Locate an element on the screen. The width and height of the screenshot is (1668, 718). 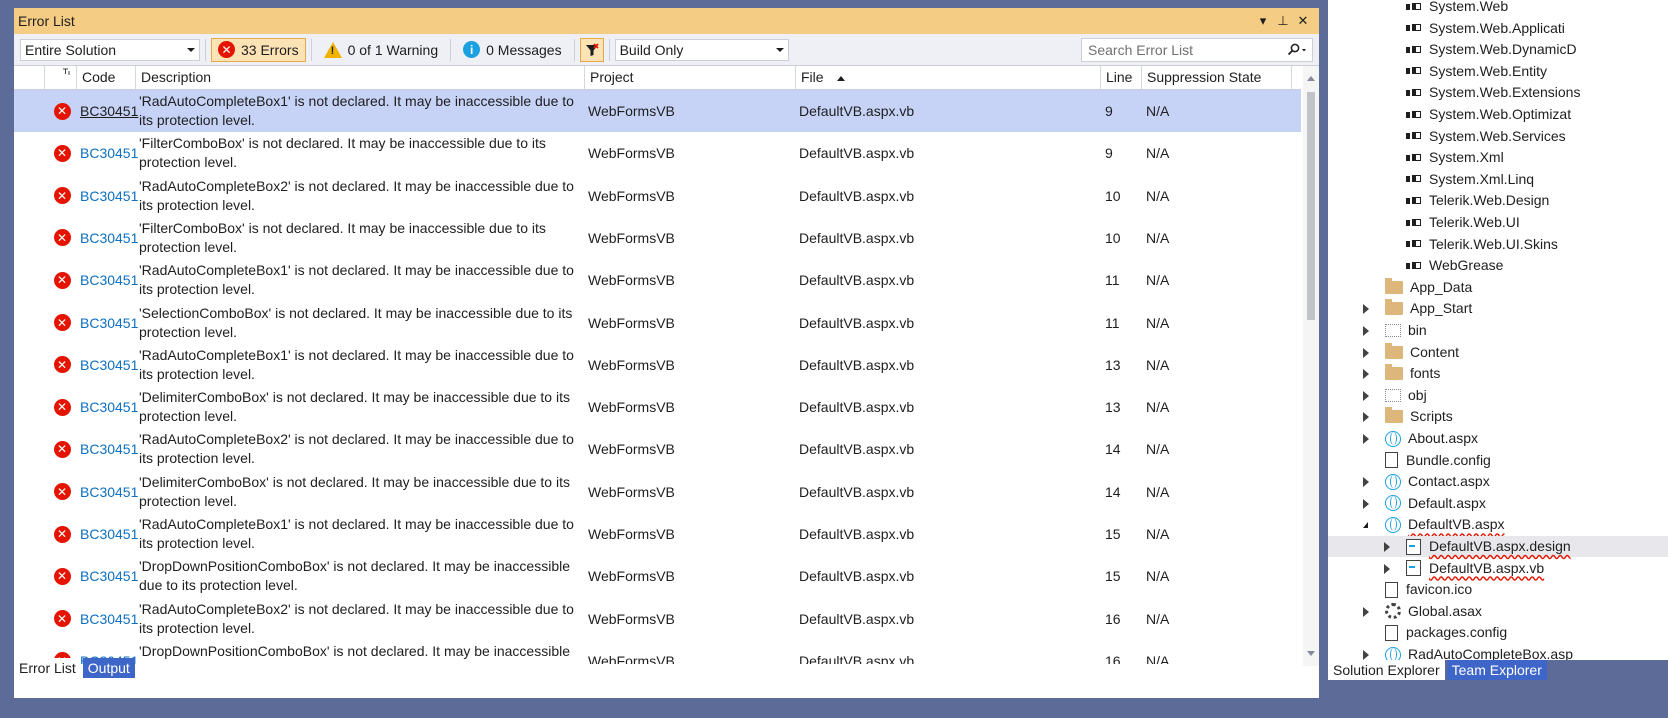
tree-item: System.Web.Services is located at coordinates (1498, 136).